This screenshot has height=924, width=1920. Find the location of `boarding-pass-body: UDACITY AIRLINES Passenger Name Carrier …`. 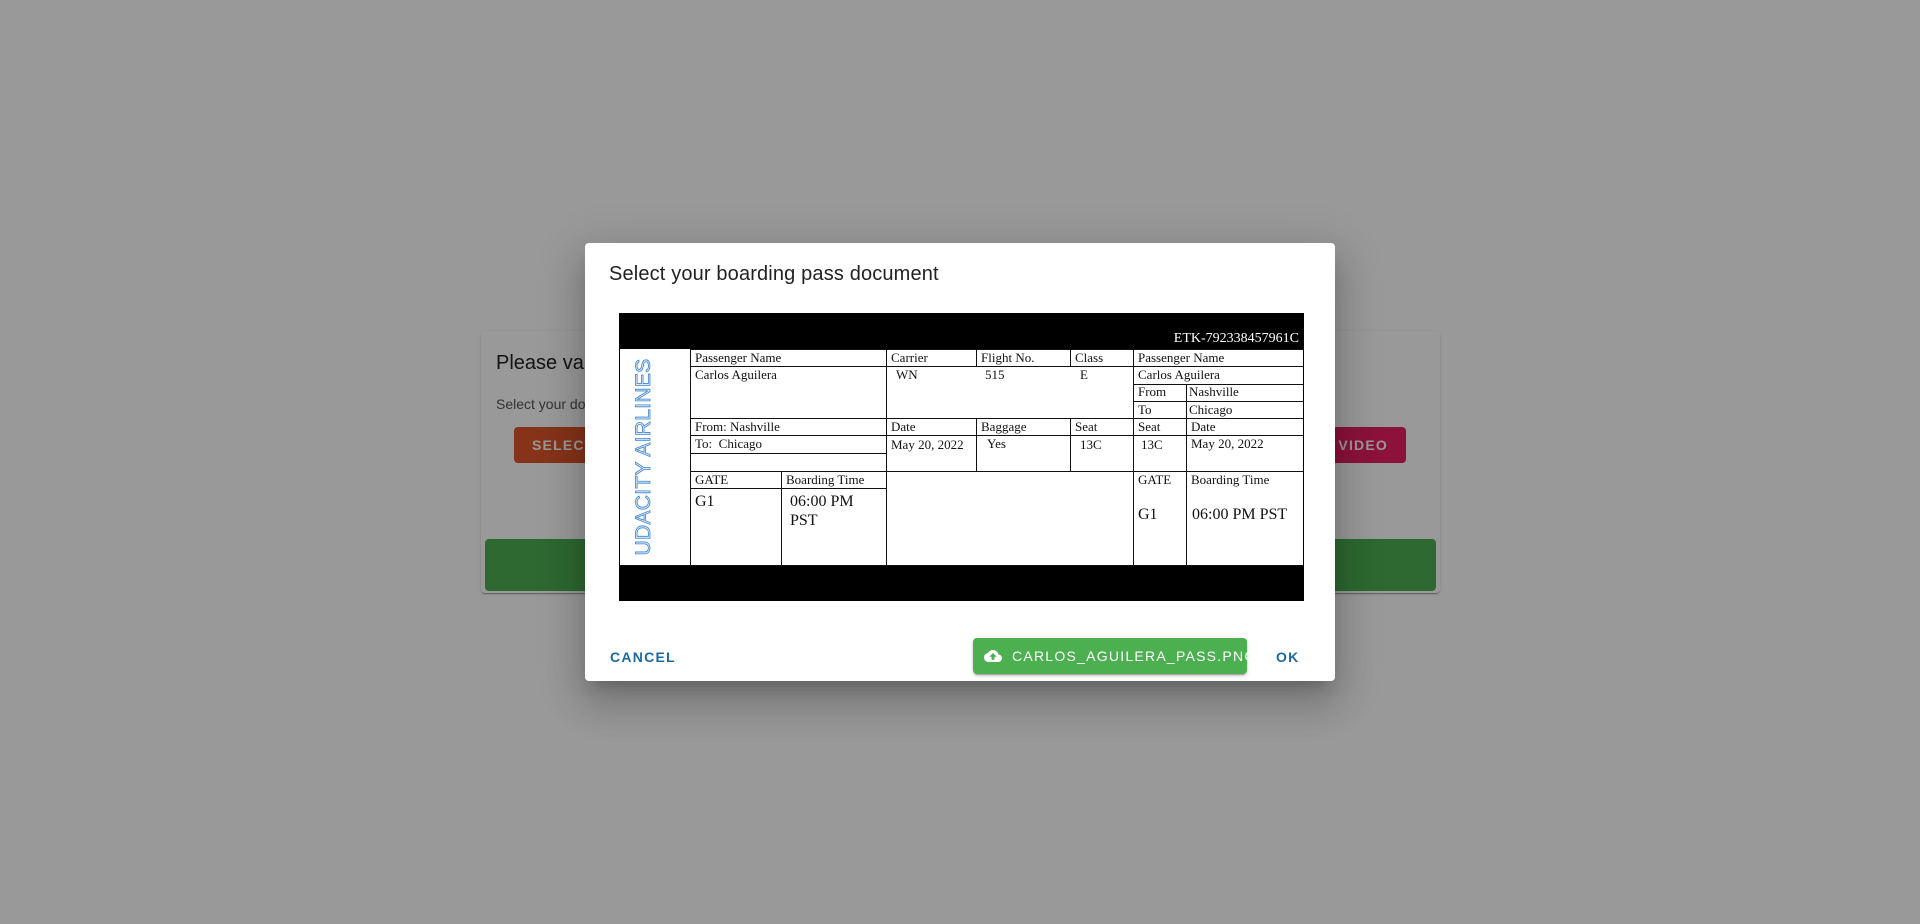

boarding-pass-body: UDACITY AIRLINES Passenger Name Carrier … is located at coordinates (961, 457).